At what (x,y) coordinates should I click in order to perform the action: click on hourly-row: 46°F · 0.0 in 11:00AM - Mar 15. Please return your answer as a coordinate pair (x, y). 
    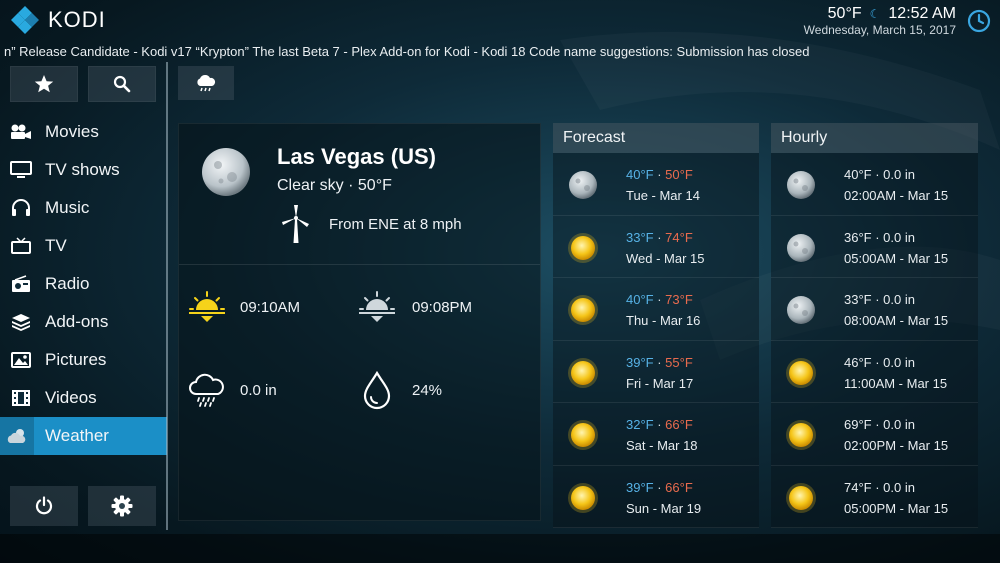
    Looking at the image, I should click on (874, 372).